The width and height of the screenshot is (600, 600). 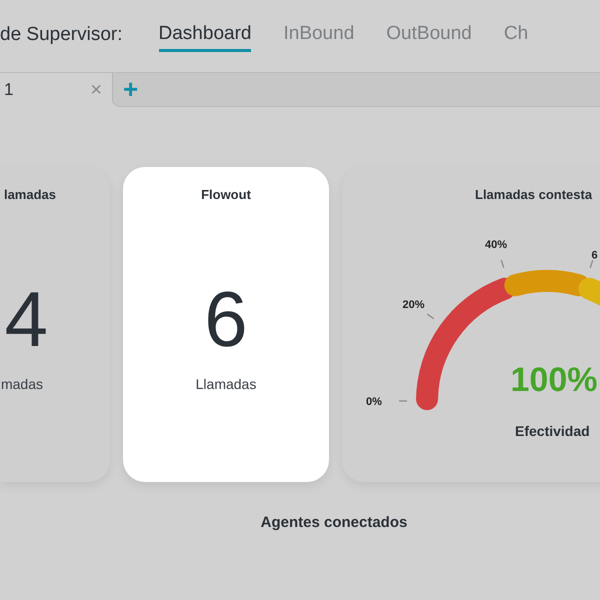 I want to click on unit-label: madas, so click(x=21, y=384).